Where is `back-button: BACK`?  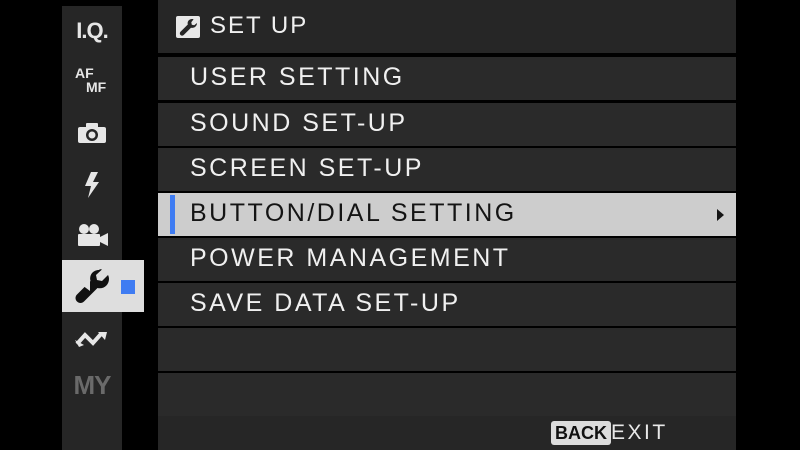
back-button: BACK is located at coordinates (581, 433).